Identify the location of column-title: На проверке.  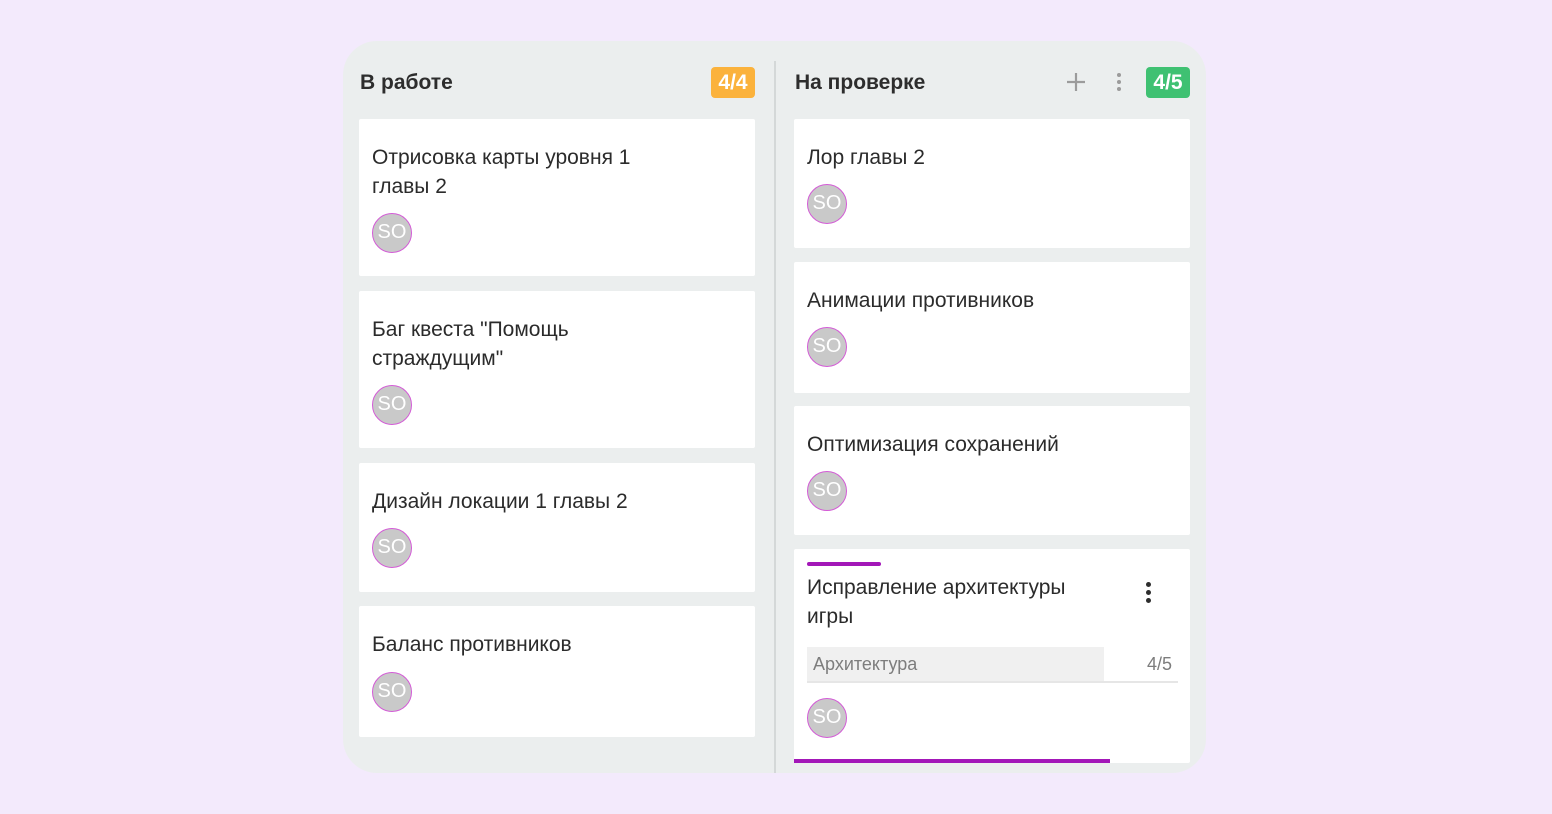
(860, 82).